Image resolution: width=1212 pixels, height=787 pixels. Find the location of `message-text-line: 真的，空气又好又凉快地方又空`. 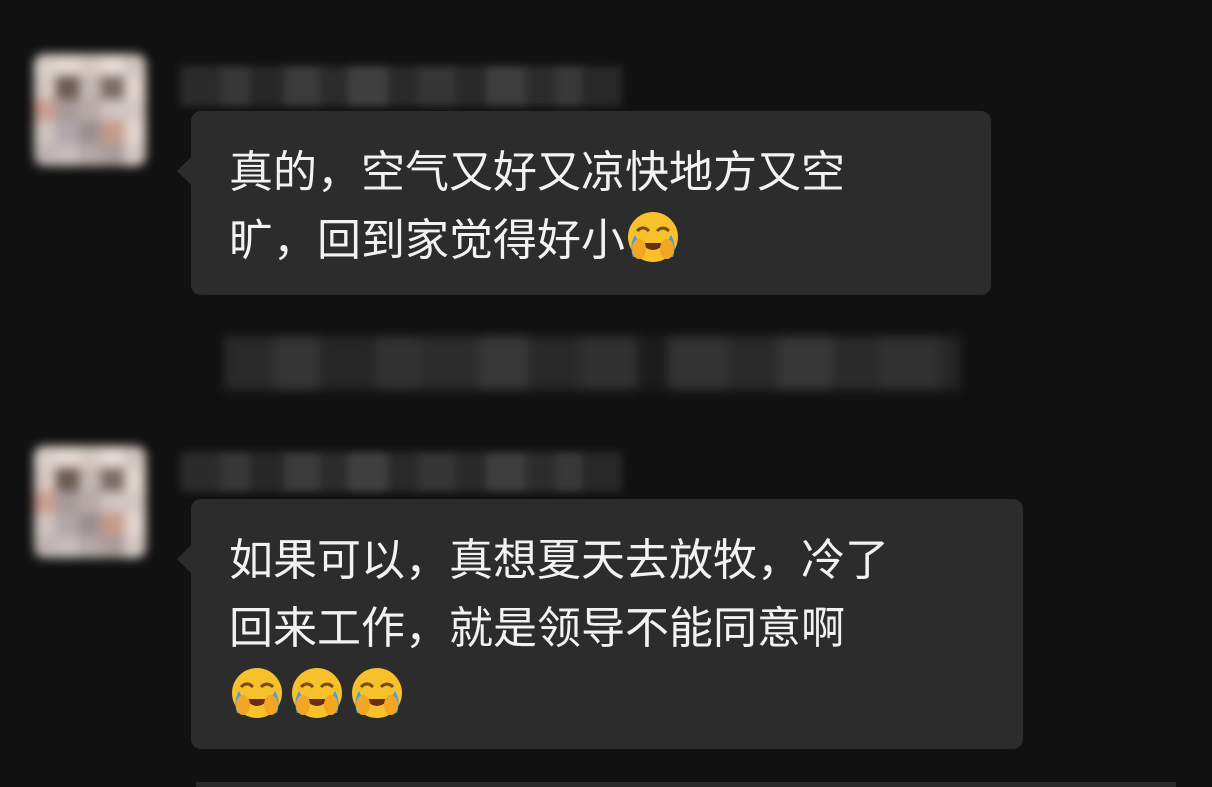

message-text-line: 真的，空气又好又凉快地方又空 is located at coordinates (537, 172).